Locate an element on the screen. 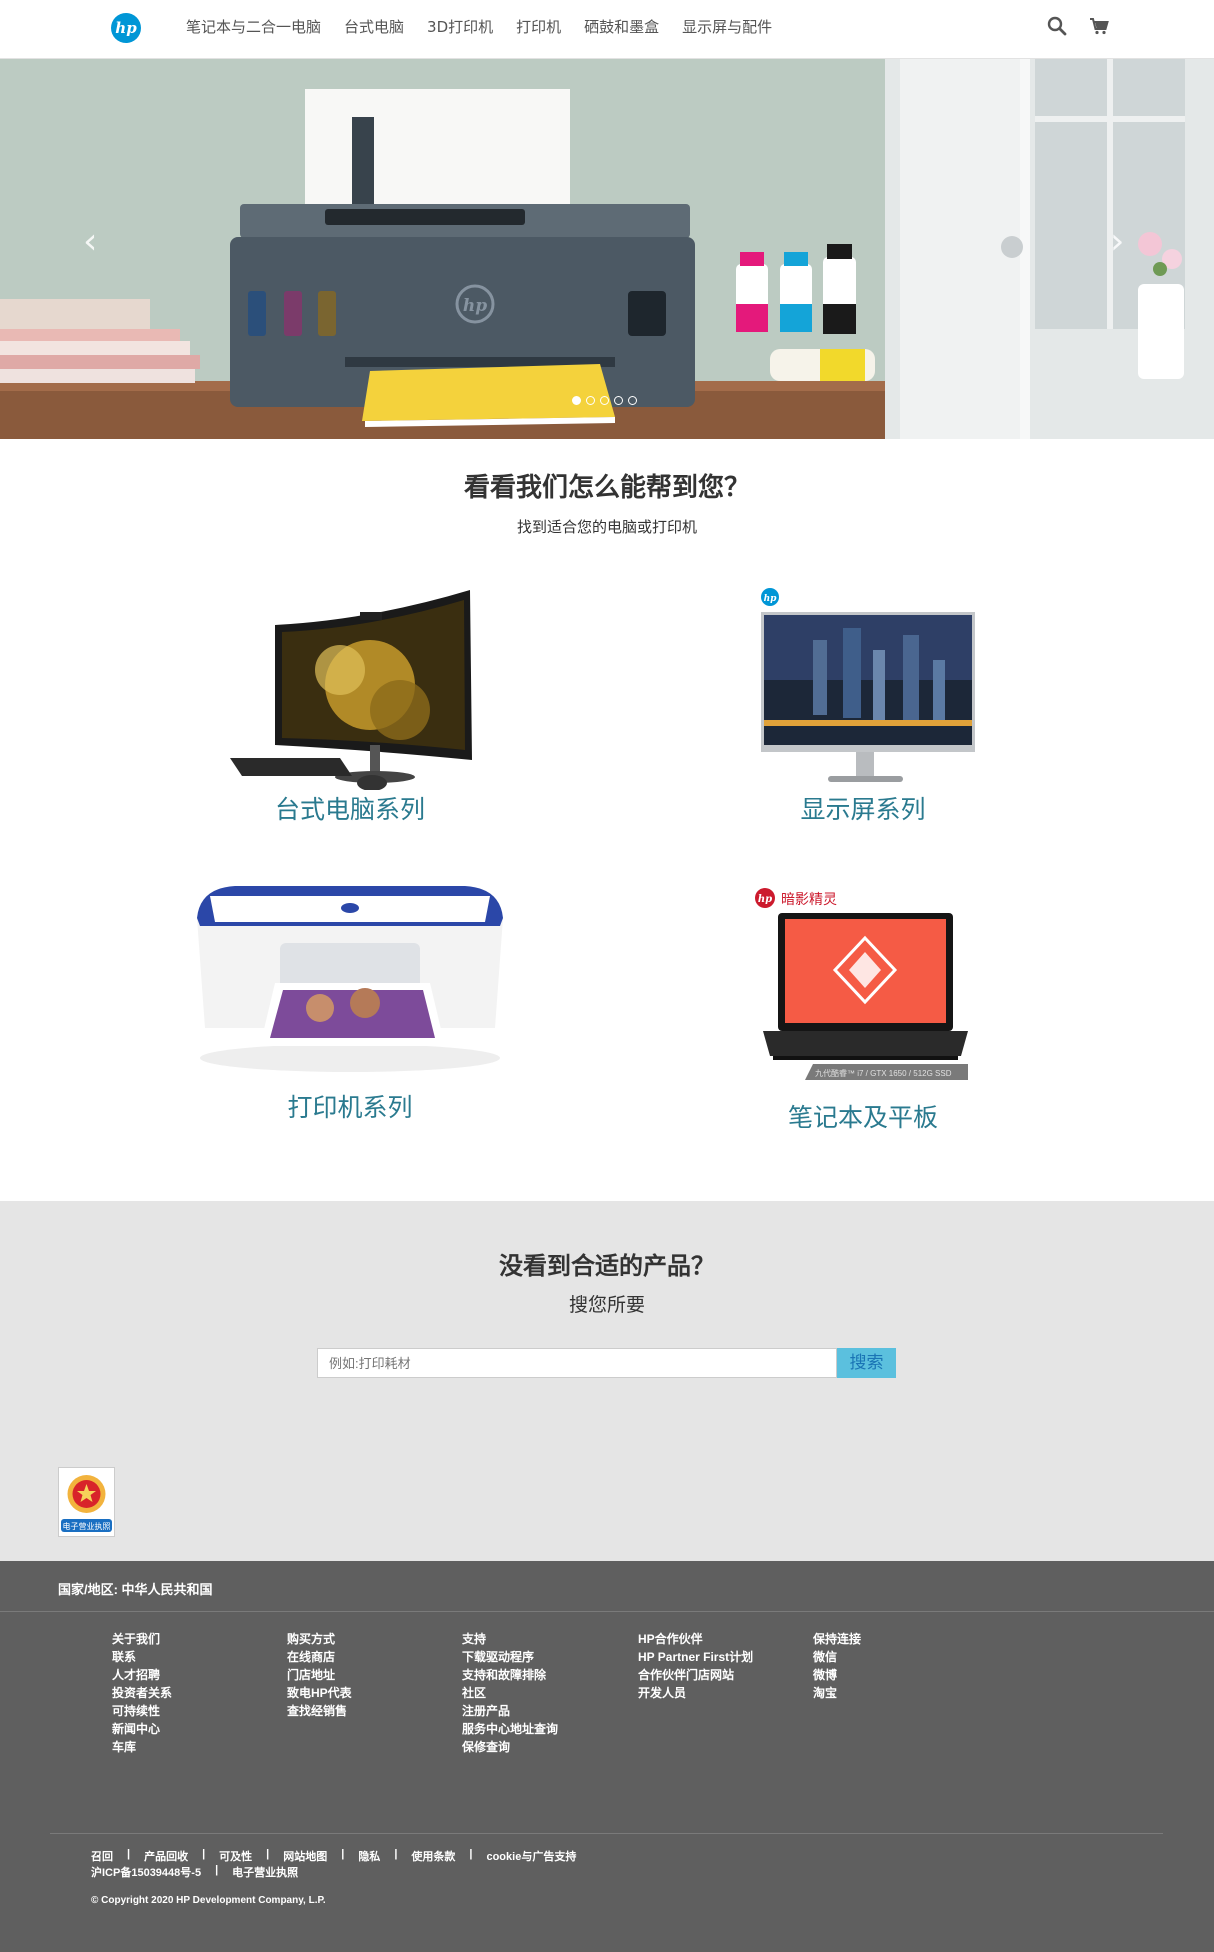 This screenshot has height=1952, width=1214. footer-link: 合作伙伴门店网站 is located at coordinates (695, 1675).